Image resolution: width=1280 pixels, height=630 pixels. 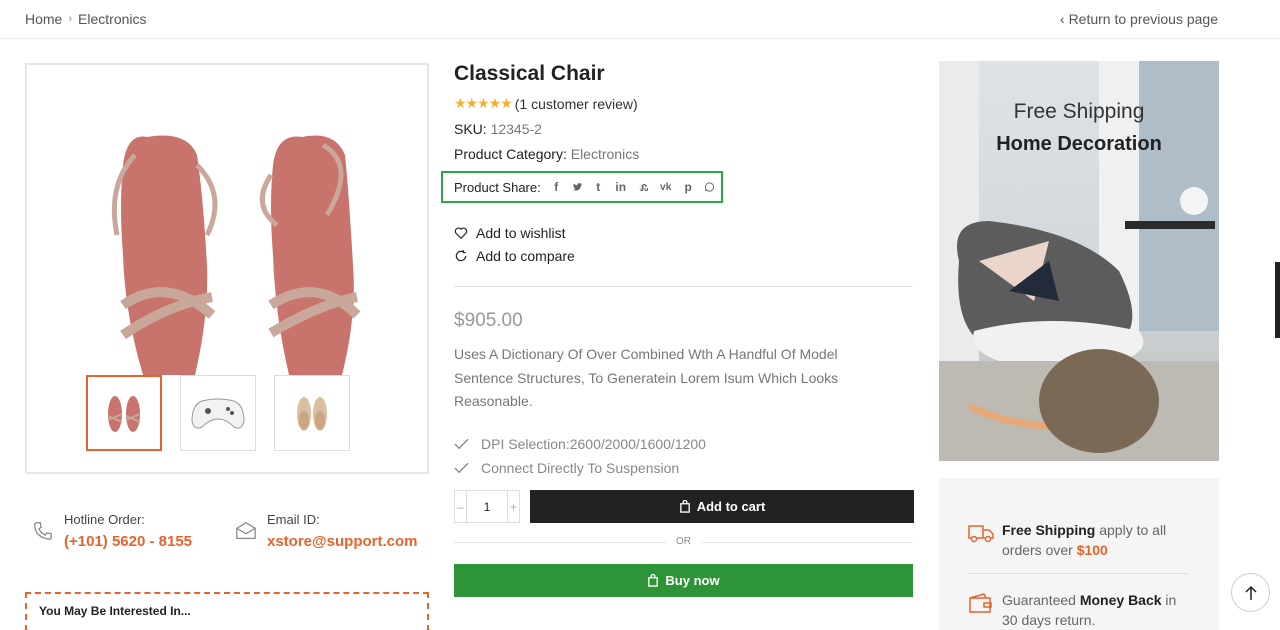 I want to click on feature-item: DPI Selection:2600/2000/1600/1200, so click(x=580, y=444).